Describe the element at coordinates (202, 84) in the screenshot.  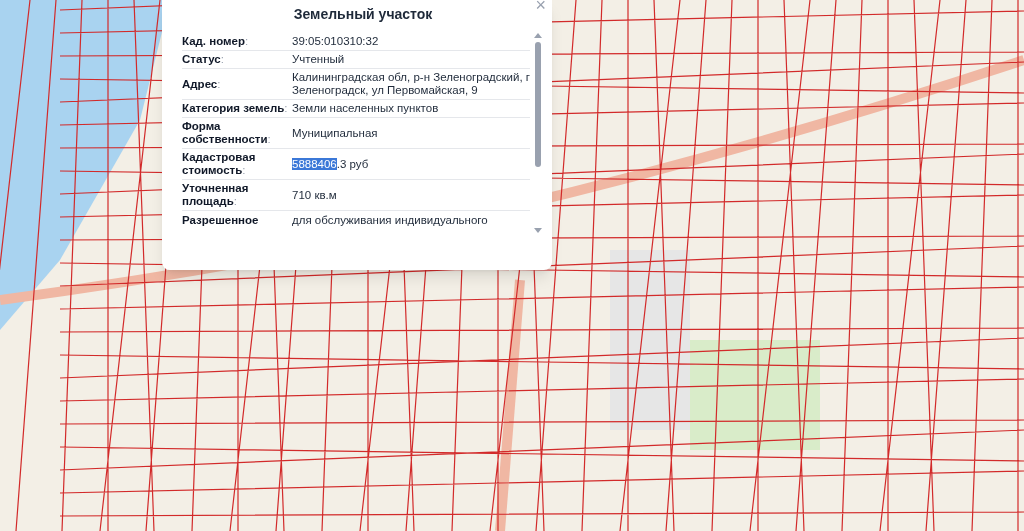
I see `field-label: Адрес:` at that location.